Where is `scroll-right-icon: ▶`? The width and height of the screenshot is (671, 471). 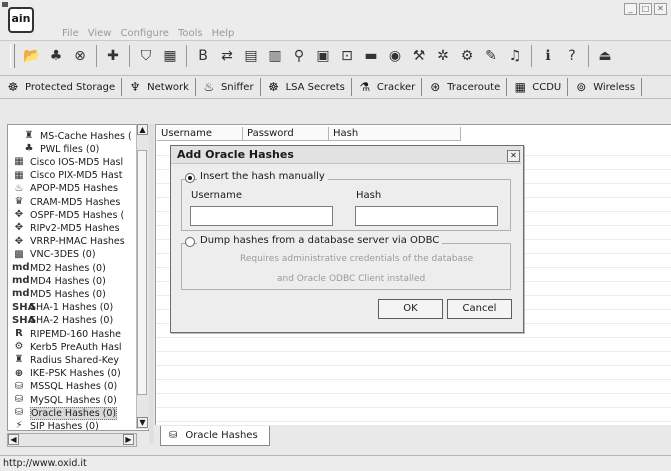
scroll-right-icon: ▶ is located at coordinates (128, 439).